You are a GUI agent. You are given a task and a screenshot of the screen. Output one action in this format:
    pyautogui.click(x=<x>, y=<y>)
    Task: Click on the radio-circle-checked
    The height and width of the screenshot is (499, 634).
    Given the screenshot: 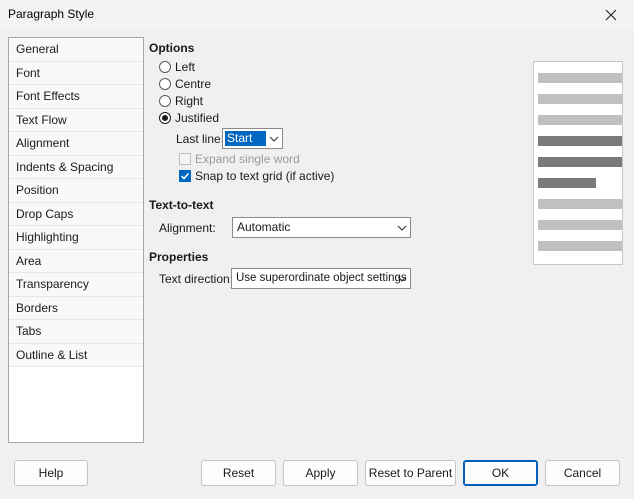 What is the action you would take?
    pyautogui.click(x=165, y=118)
    